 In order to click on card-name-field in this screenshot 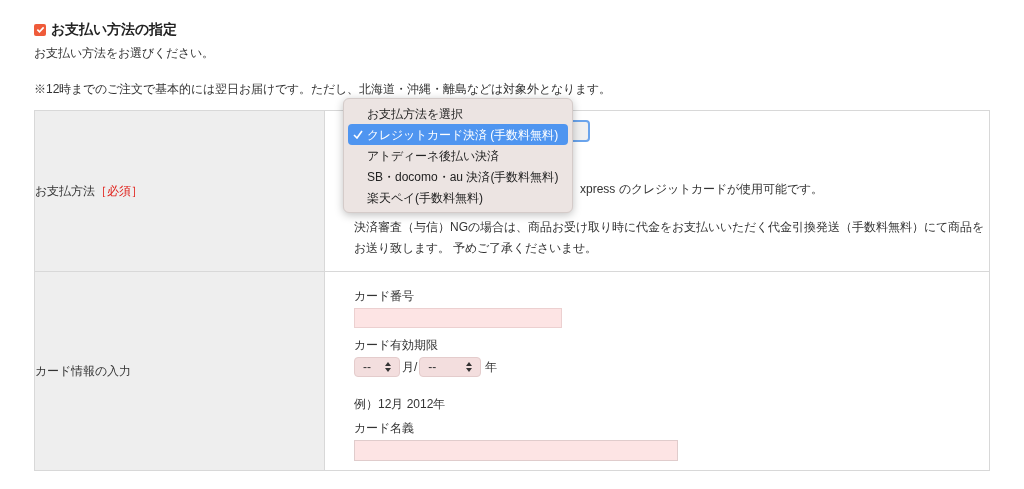, I will do `click(516, 450)`.